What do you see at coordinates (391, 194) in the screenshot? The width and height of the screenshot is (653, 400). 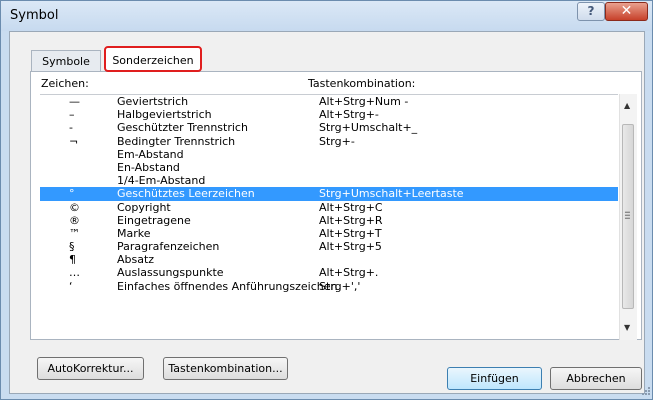 I see `shortcut-keys: Strg+Umschalt+Leertaste` at bounding box center [391, 194].